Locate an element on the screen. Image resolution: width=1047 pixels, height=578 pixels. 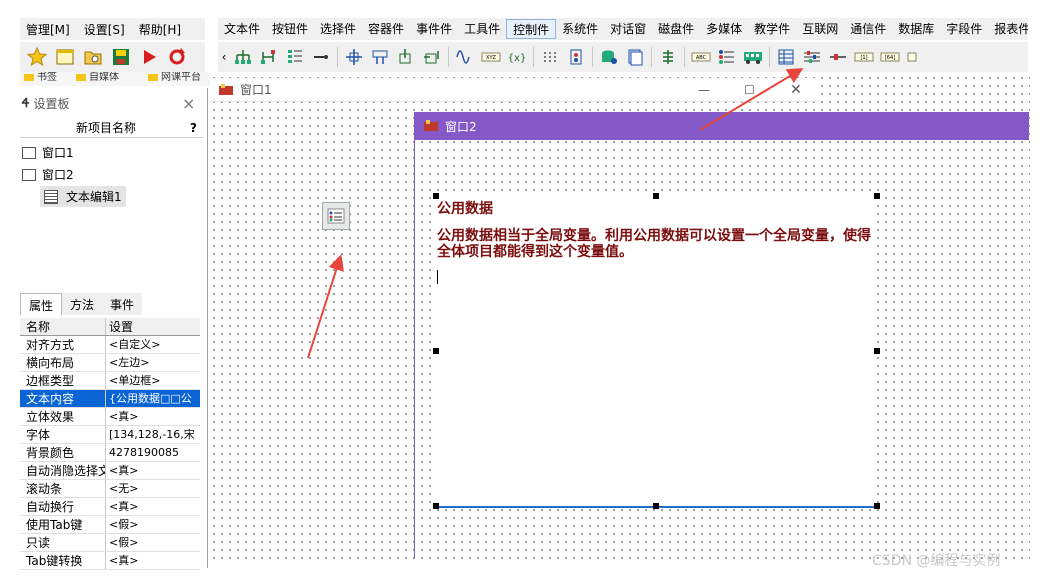
menu-item: 磁盘件 is located at coordinates (676, 29).